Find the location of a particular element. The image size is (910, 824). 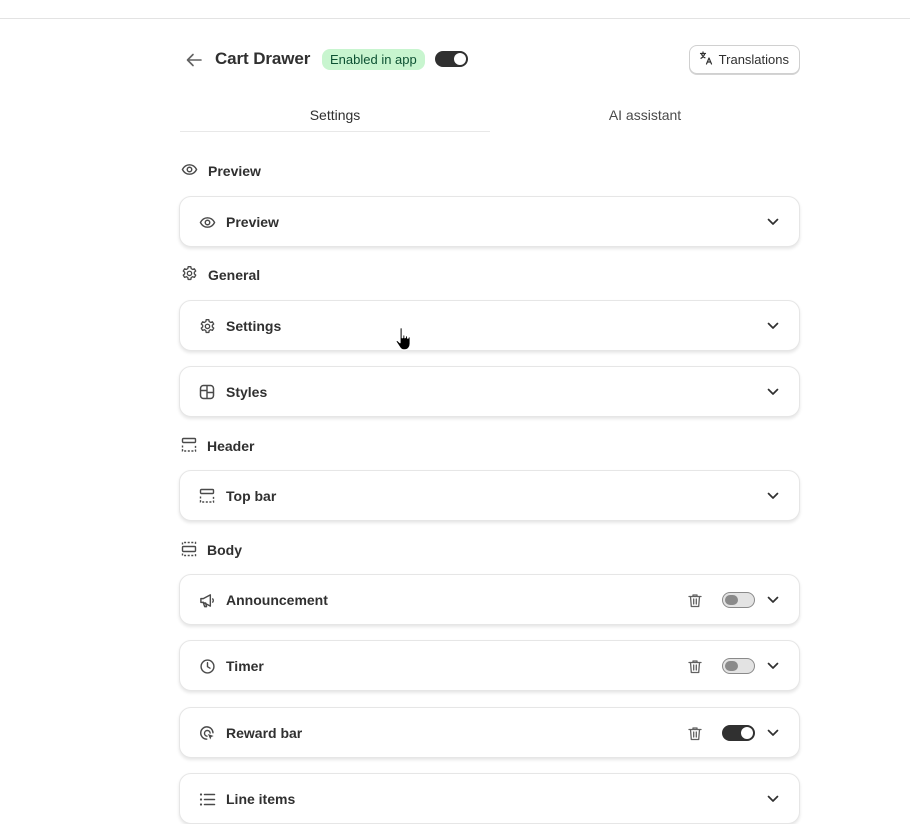

card-reward-bar: Reward bar is located at coordinates (489, 732).